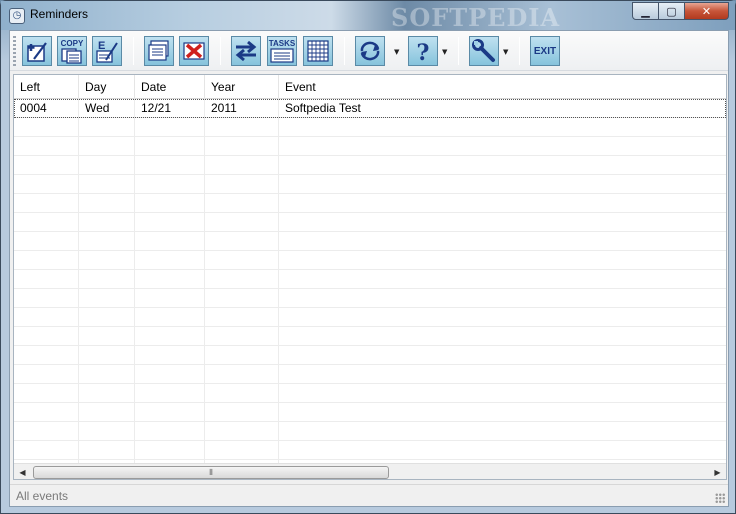  I want to click on tasks-button: TASKS, so click(282, 51).